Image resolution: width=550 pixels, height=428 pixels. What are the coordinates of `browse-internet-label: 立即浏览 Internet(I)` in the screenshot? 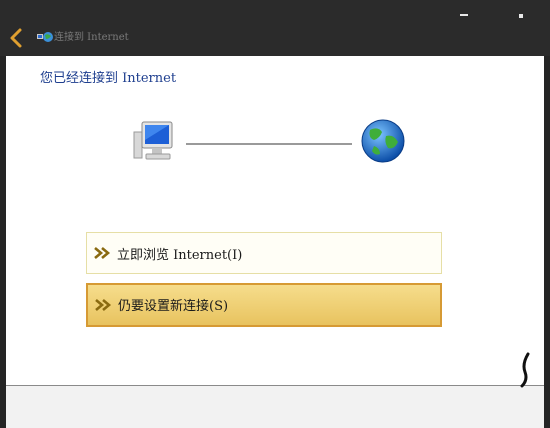 It's located at (180, 255).